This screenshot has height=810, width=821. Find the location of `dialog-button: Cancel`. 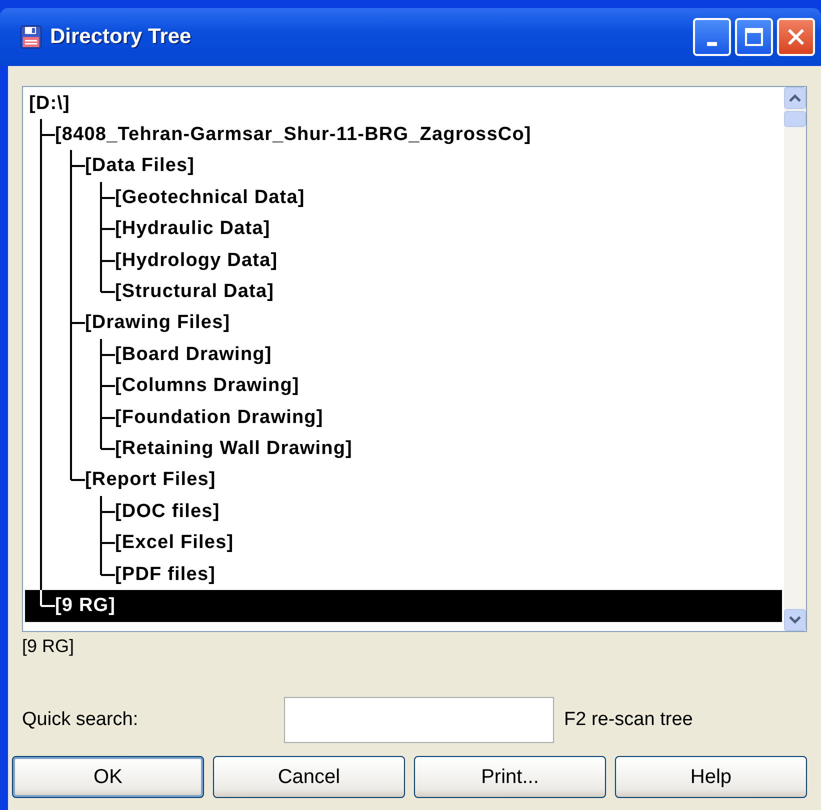

dialog-button: Cancel is located at coordinates (309, 777).